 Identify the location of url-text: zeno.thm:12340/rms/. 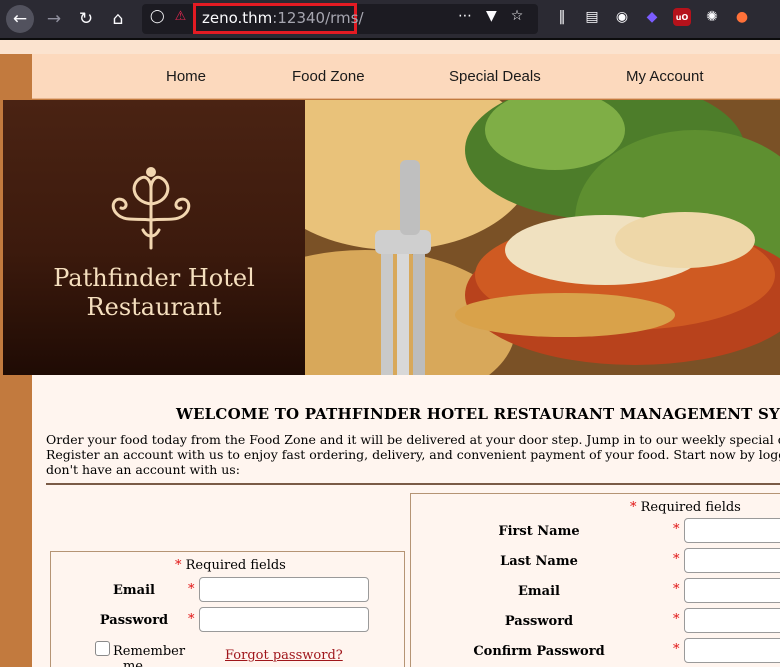
(283, 18).